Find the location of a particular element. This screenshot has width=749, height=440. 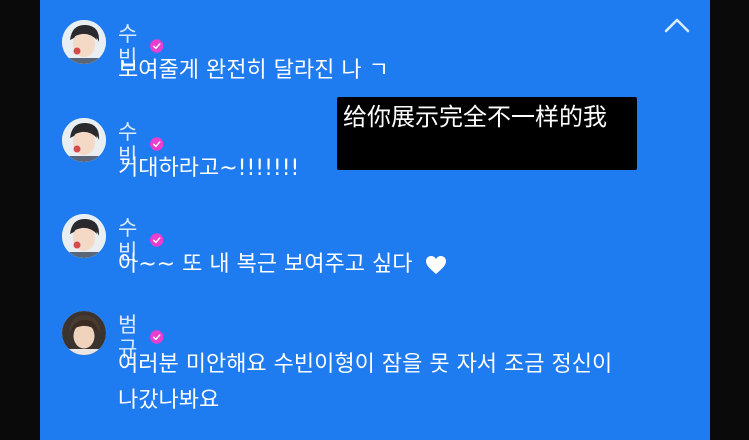

translation-subtitle: 给你展示完全不一样的我 is located at coordinates (487, 133).